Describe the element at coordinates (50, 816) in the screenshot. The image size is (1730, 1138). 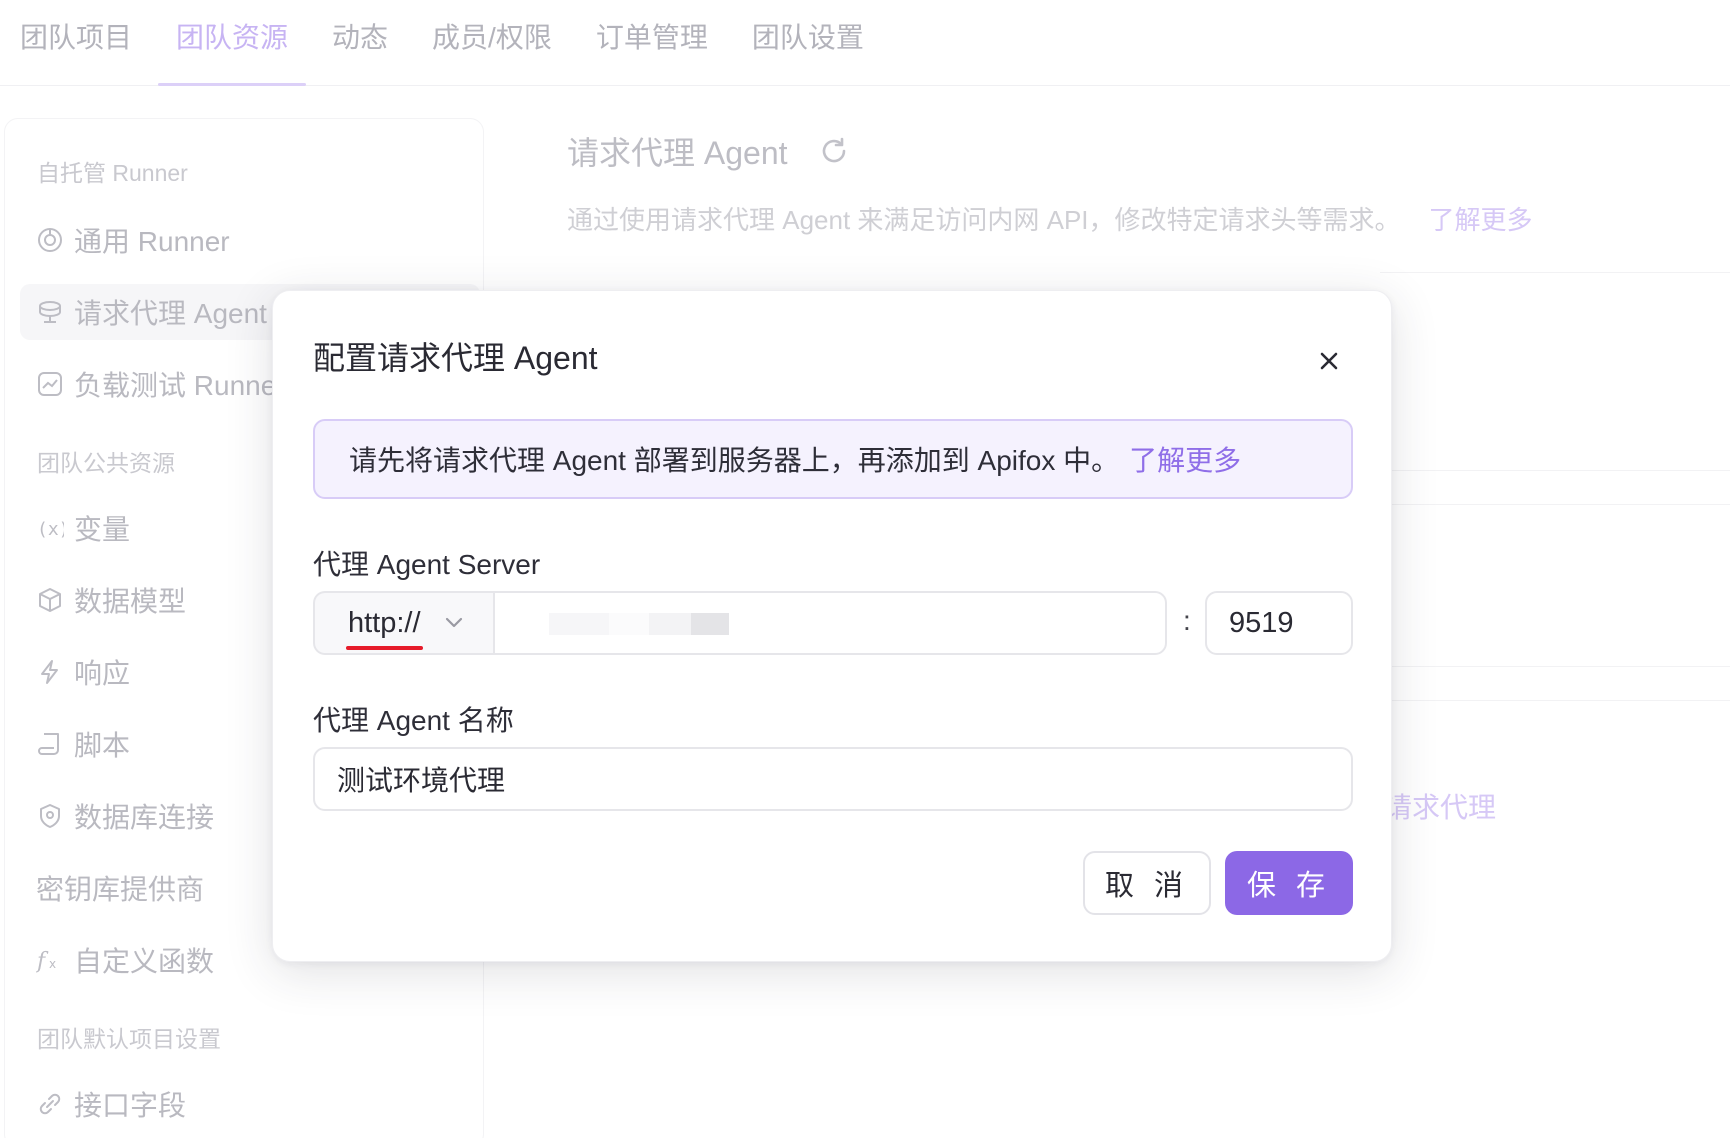
I see `shield-icon` at that location.